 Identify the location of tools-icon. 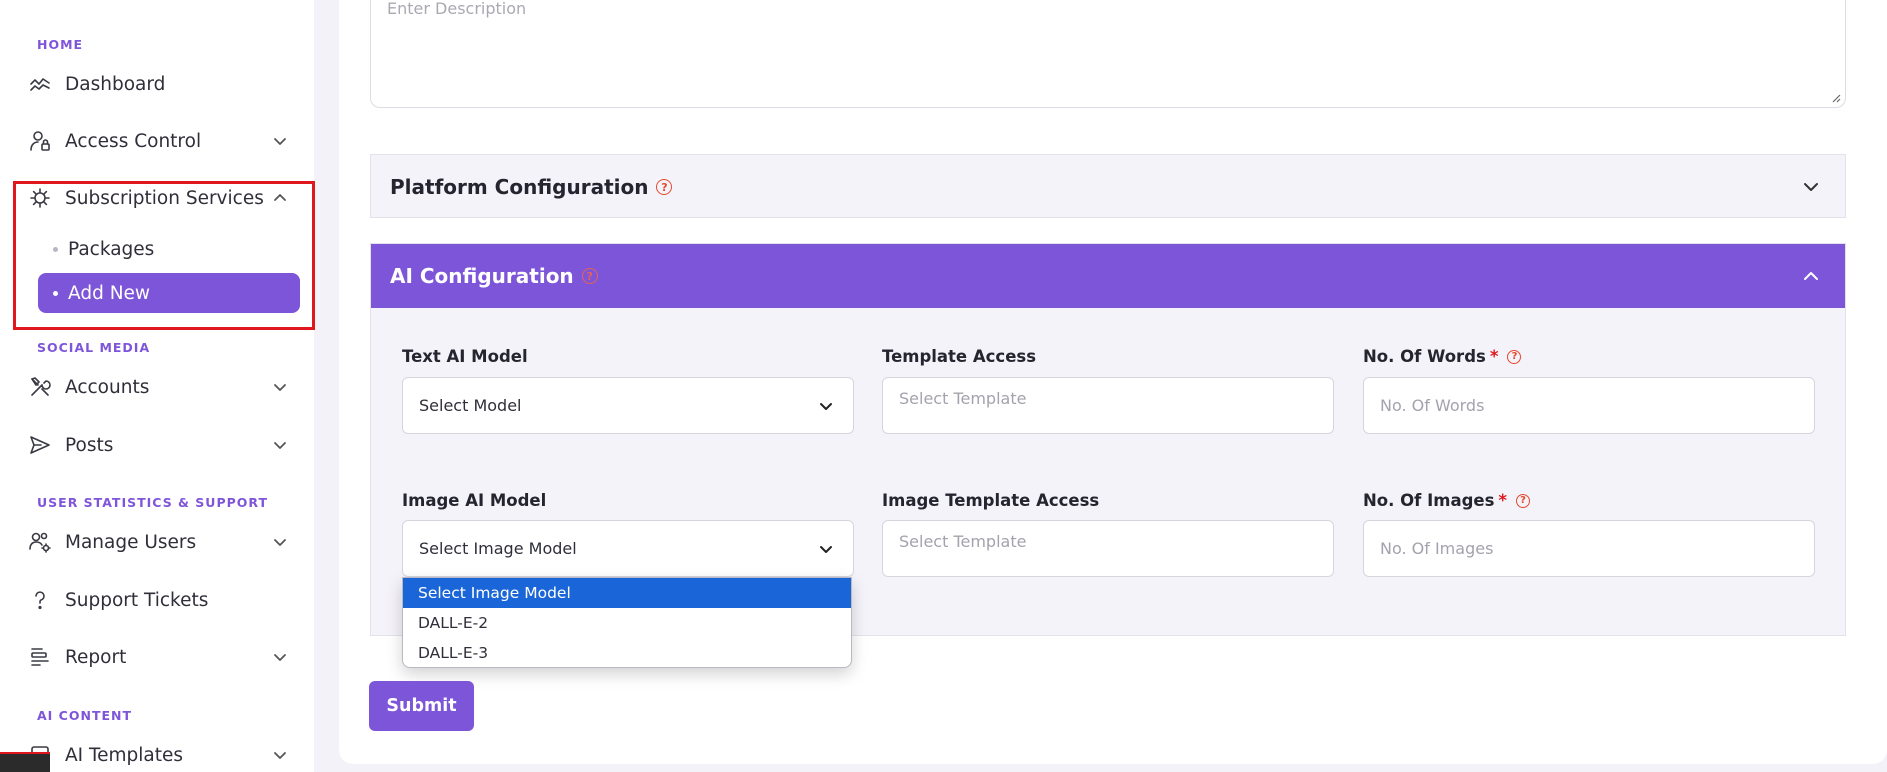
(40, 387).